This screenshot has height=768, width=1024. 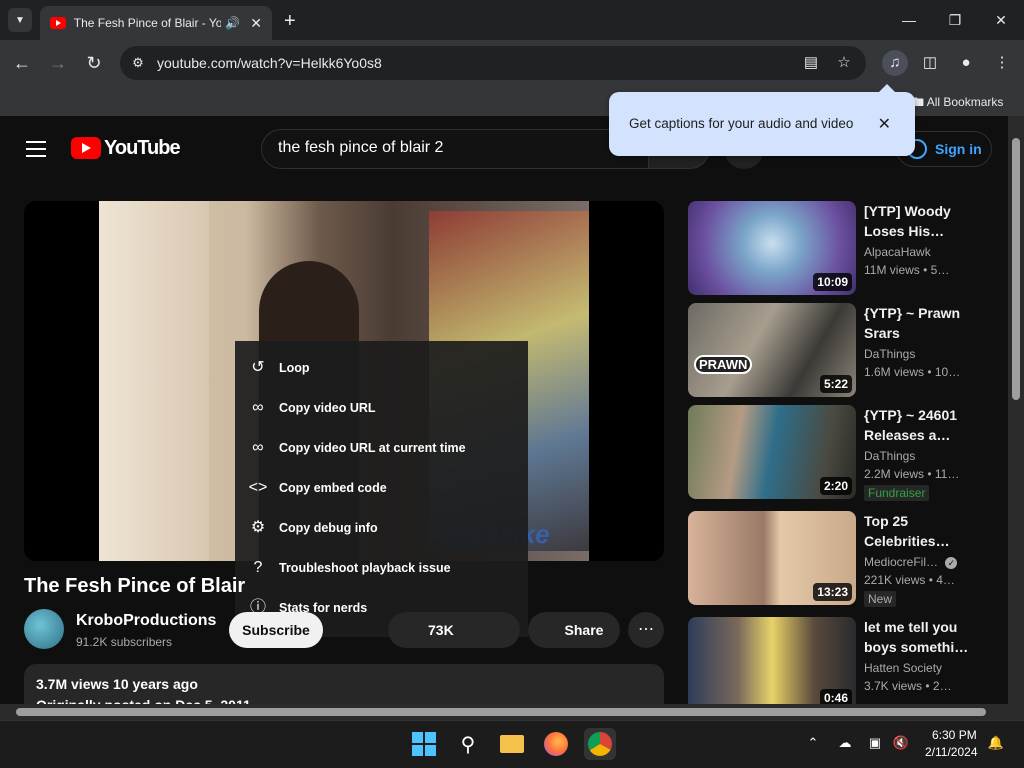 What do you see at coordinates (232, 23) in the screenshot?
I see `speaker-icon: 🔊` at bounding box center [232, 23].